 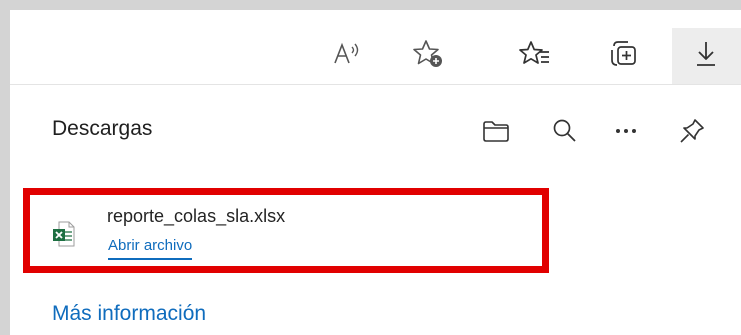 What do you see at coordinates (706, 54) in the screenshot?
I see `downloads-icon` at bounding box center [706, 54].